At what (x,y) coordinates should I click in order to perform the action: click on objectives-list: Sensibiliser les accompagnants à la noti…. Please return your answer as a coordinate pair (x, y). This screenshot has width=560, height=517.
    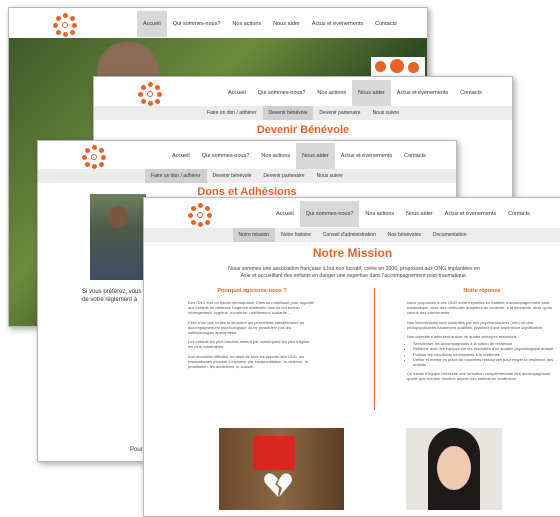
    Looking at the image, I should click on (482, 354).